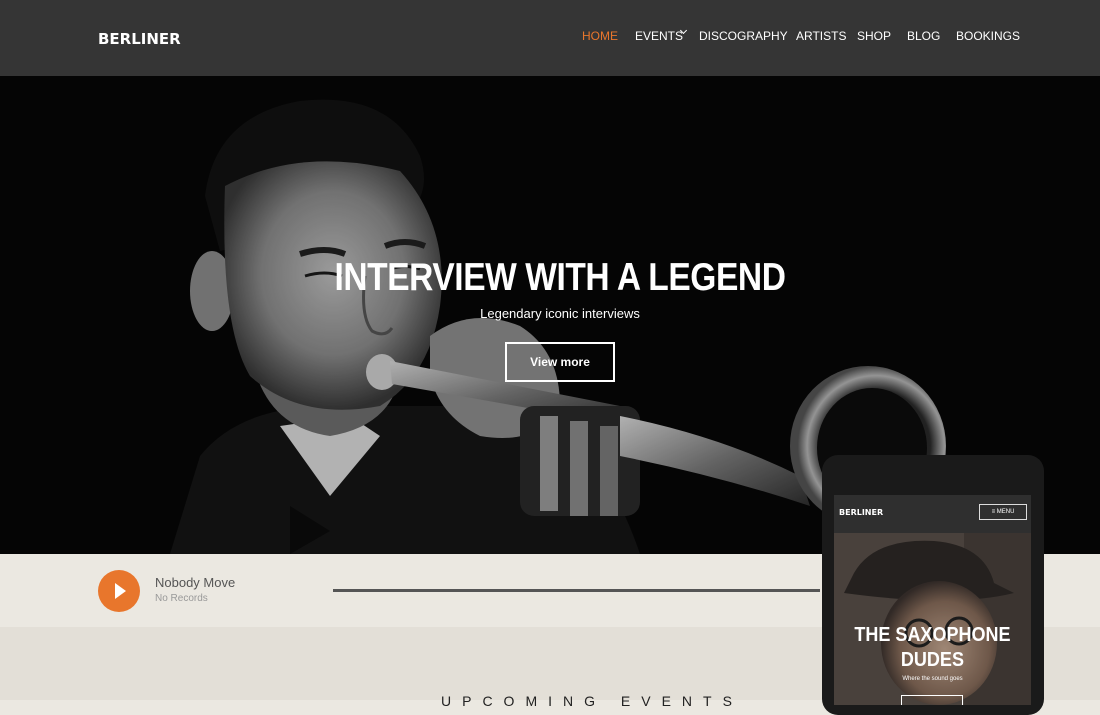  I want to click on nav-item-discography: DISCOGRAPHY, so click(743, 36).